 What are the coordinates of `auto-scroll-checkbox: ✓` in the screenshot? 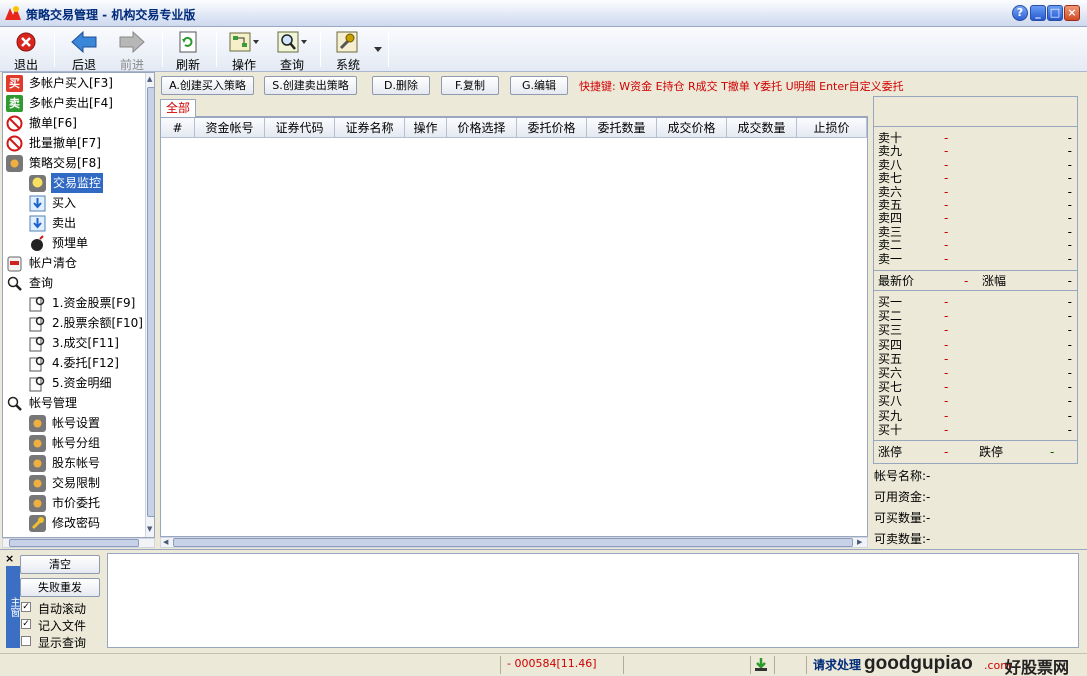 It's located at (26, 607).